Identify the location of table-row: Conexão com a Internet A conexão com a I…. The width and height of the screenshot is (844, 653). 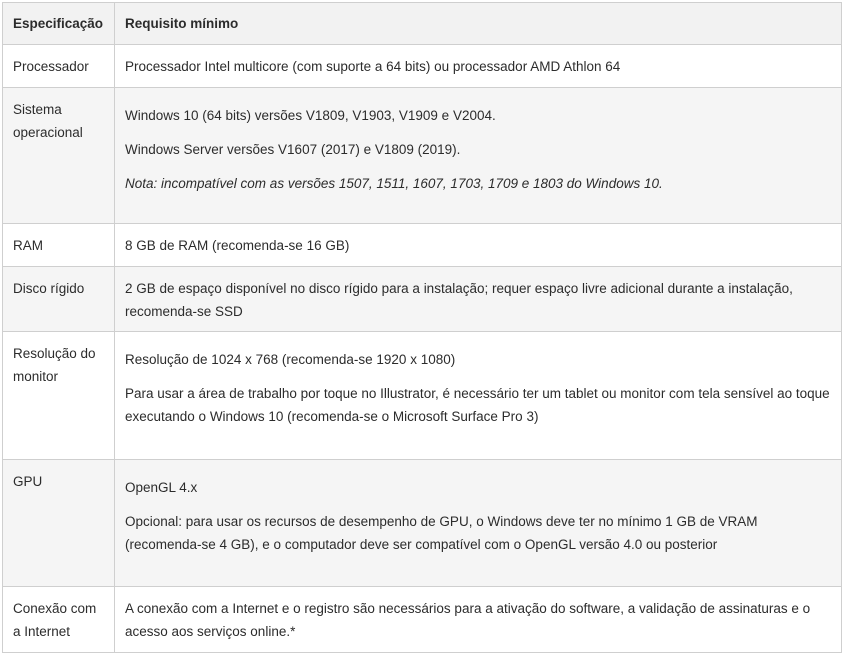
(422, 619).